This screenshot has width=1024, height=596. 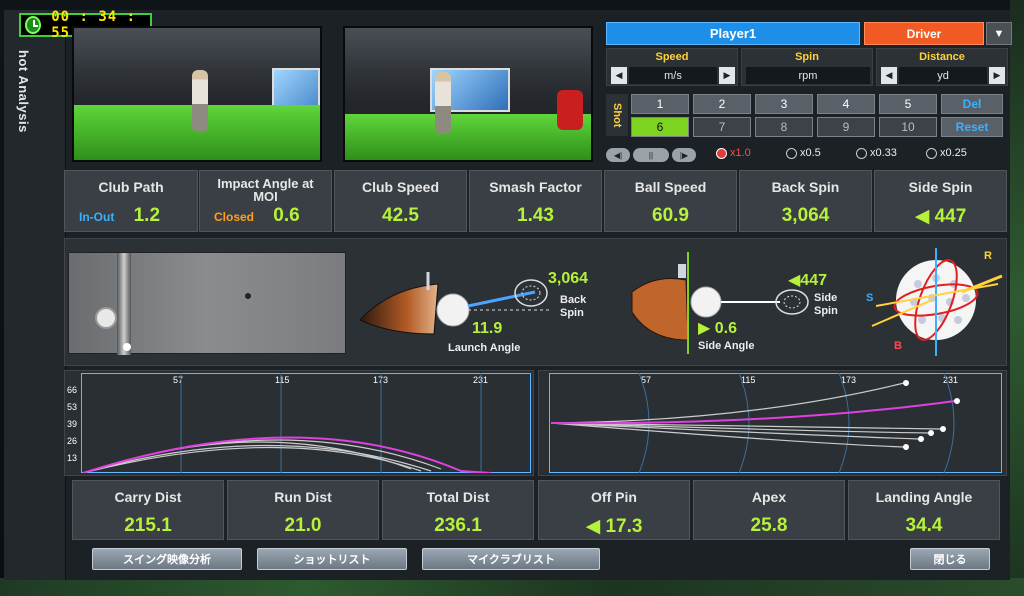 I want to click on side-trajectory-svg, so click(x=287, y=423).